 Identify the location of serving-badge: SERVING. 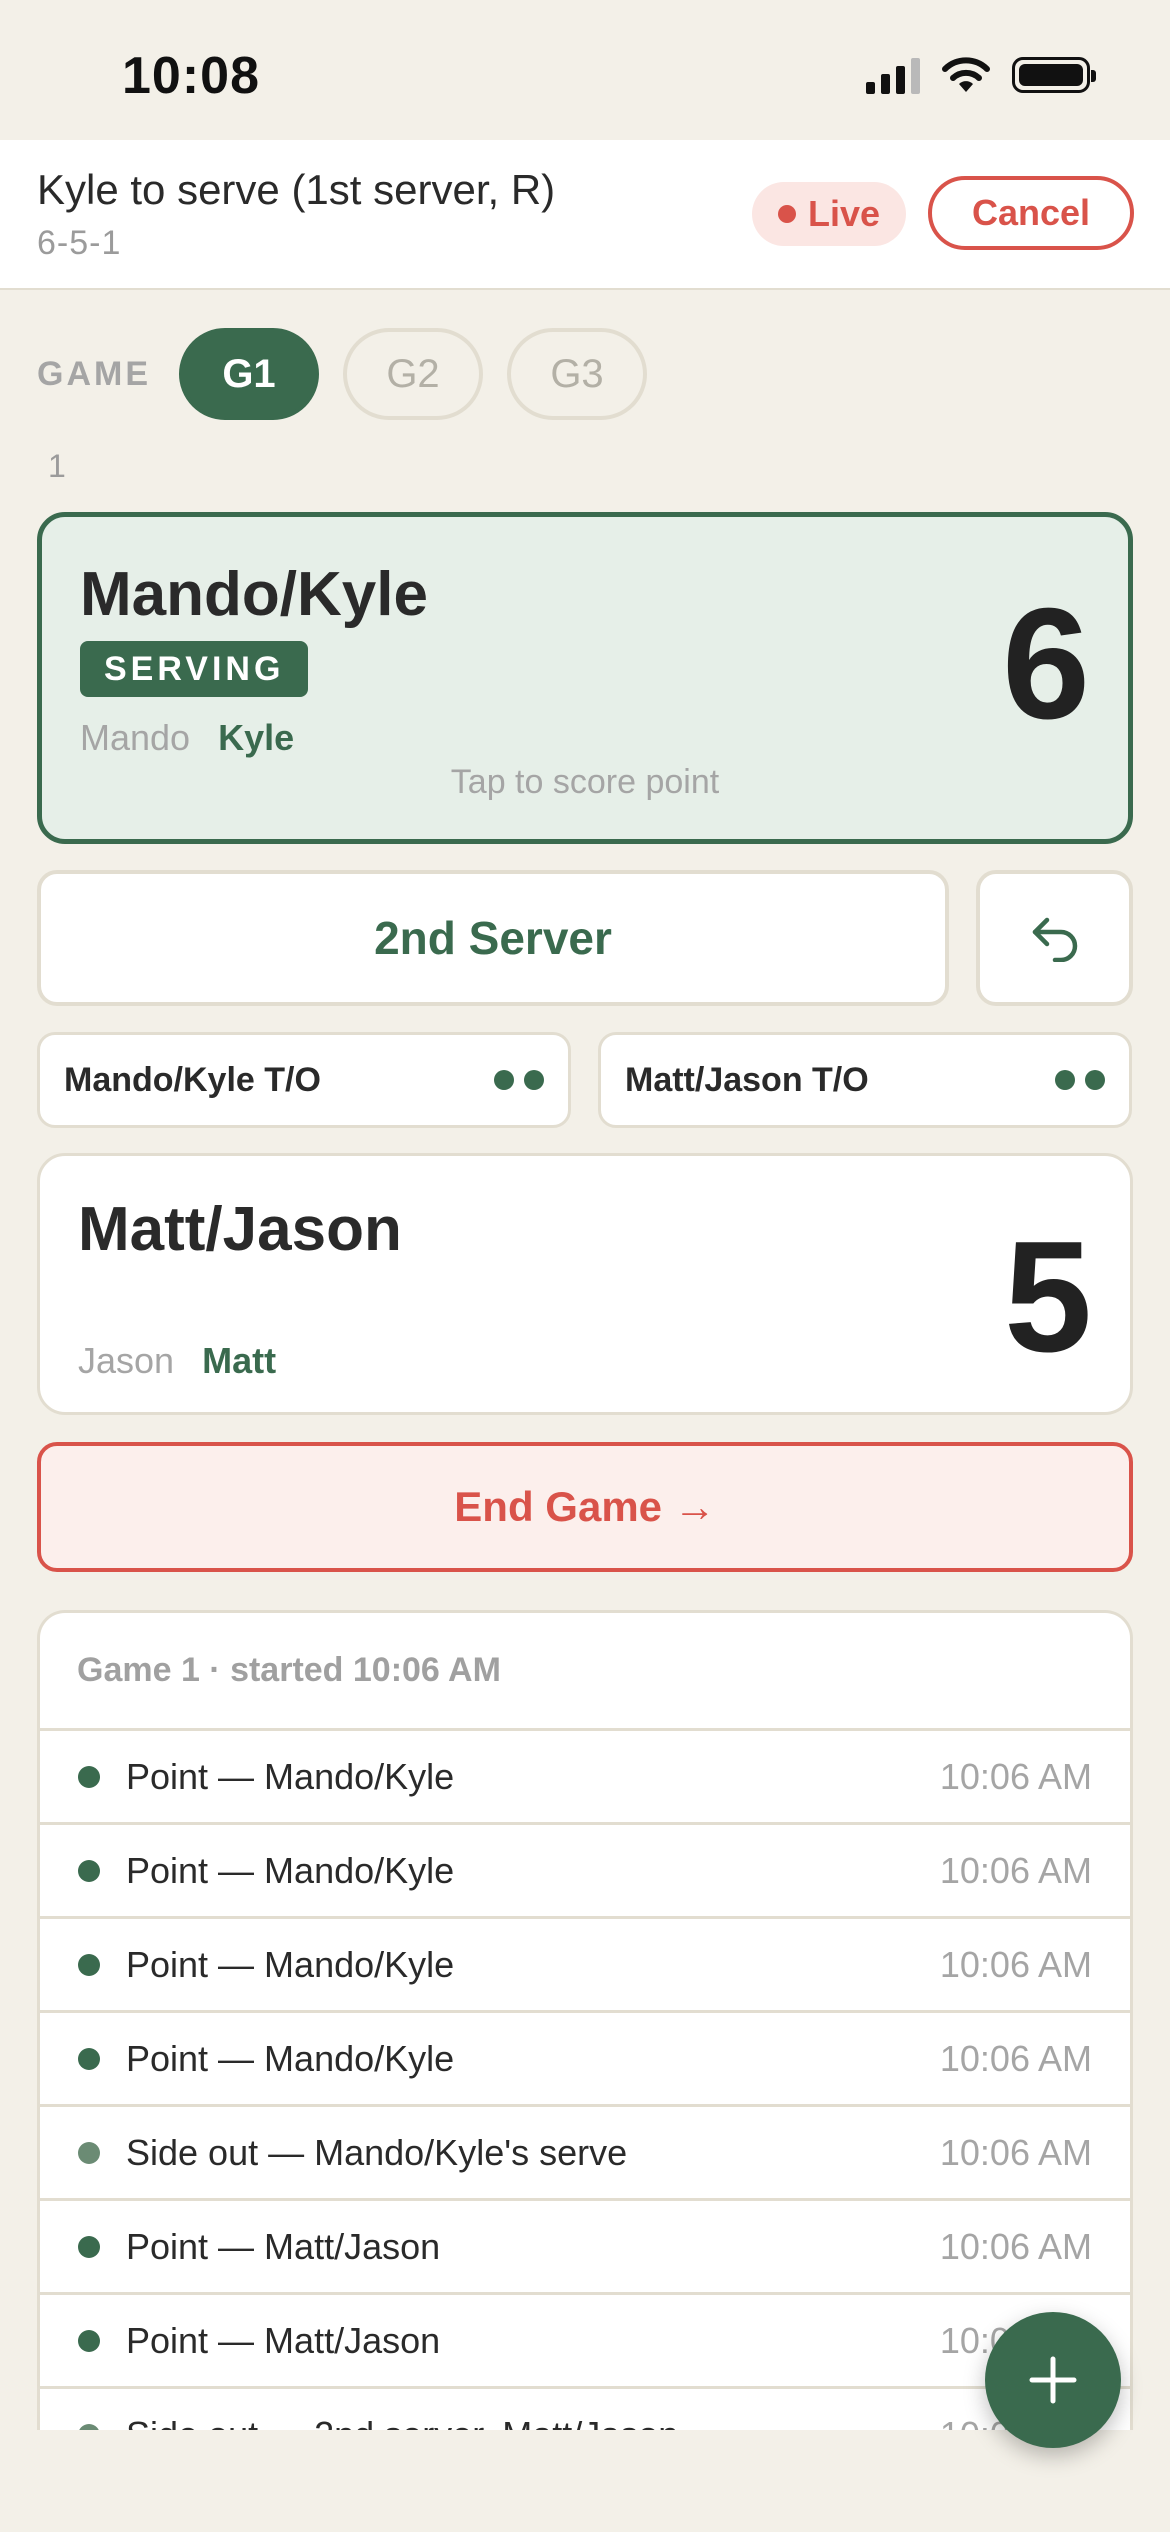
(194, 669).